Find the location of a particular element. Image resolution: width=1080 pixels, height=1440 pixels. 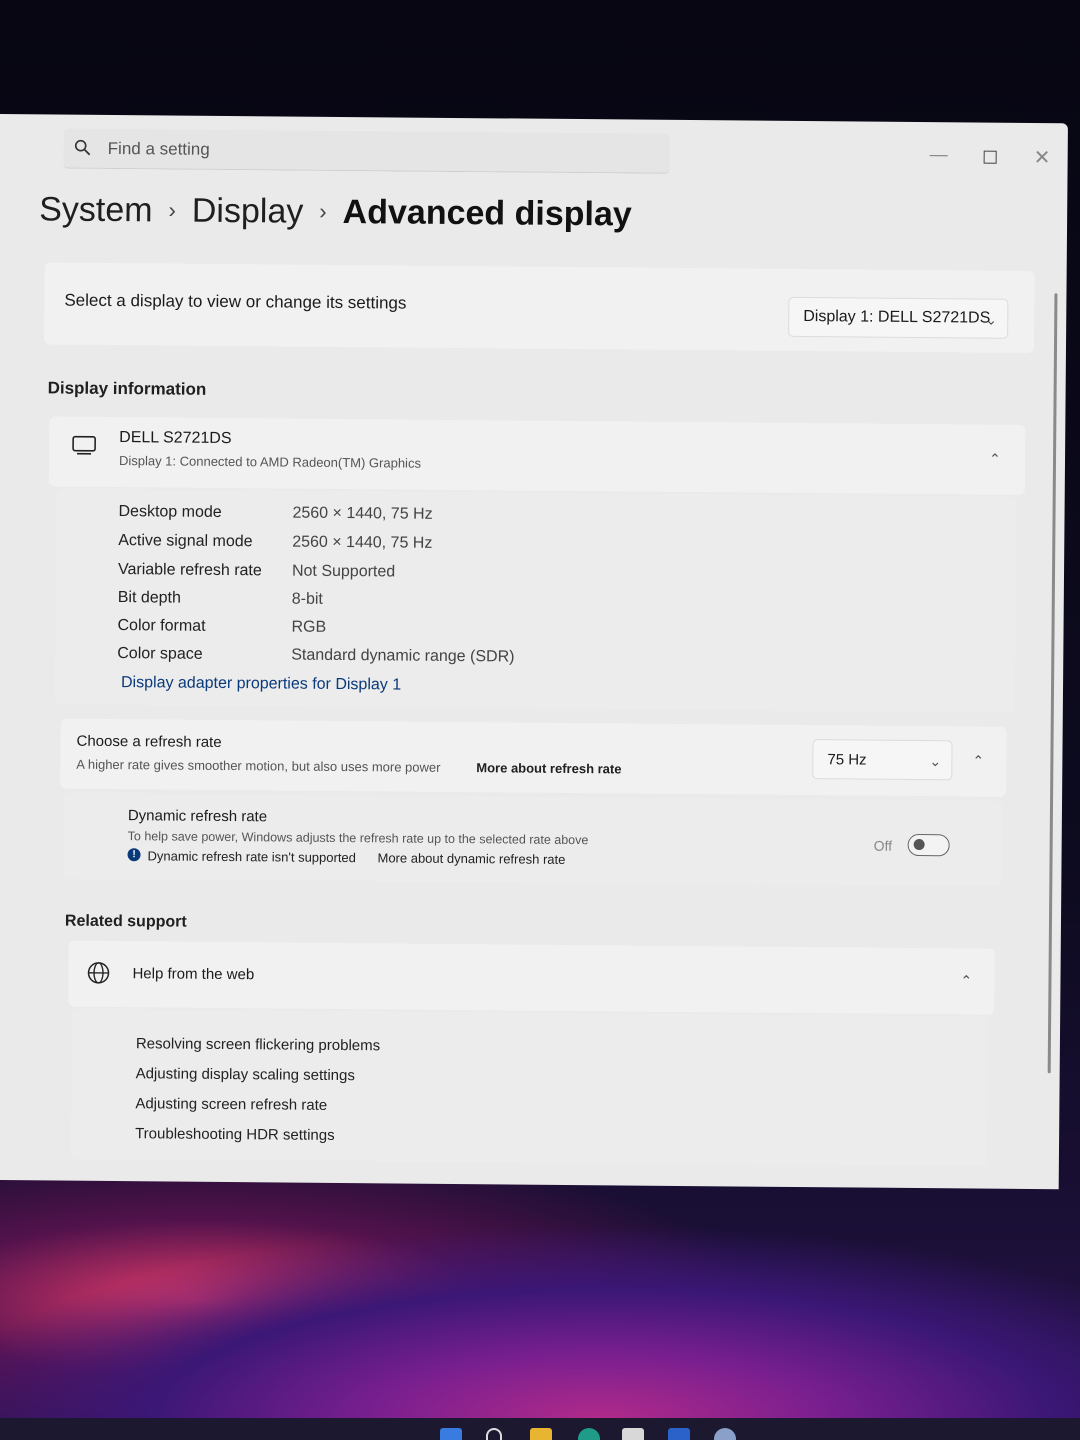

monitor-name: DELL S2721DS is located at coordinates (175, 438).